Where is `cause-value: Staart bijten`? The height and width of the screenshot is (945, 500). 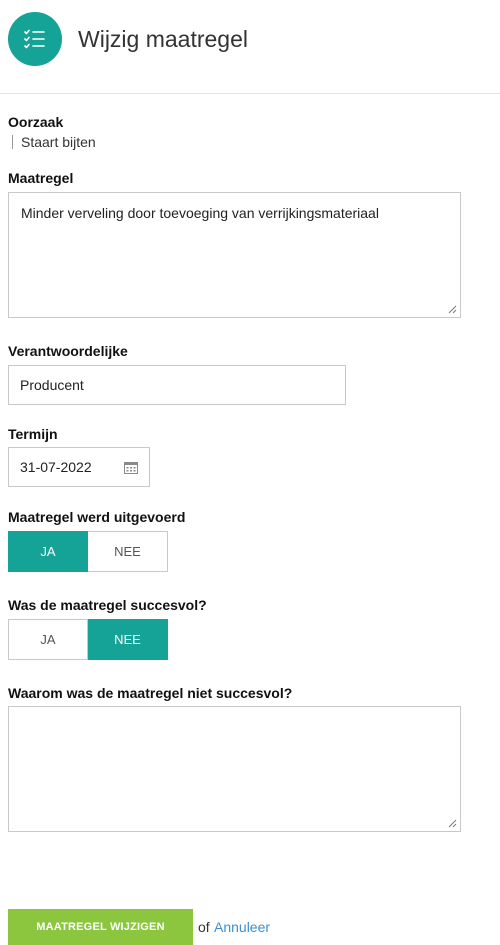 cause-value: Staart bijten is located at coordinates (54, 142).